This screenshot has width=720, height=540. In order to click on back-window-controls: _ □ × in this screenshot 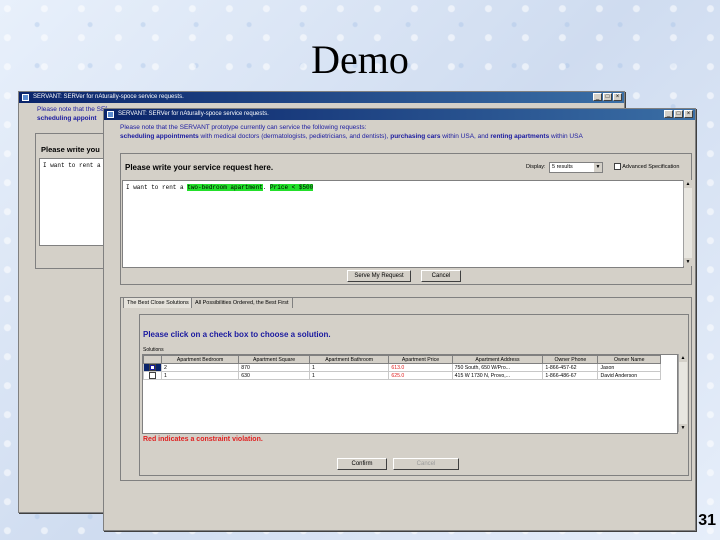, I will do `click(607, 97)`.